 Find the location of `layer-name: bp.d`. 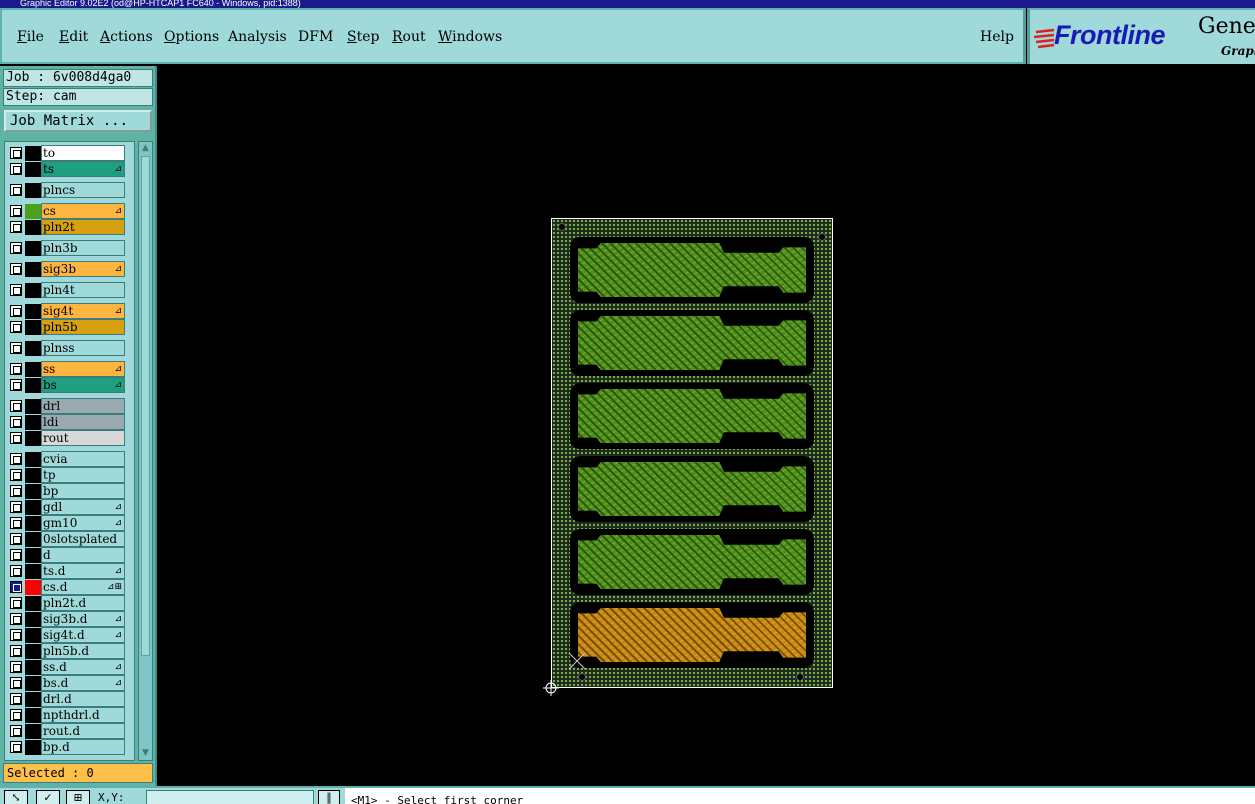

layer-name: bp.d is located at coordinates (83, 747).